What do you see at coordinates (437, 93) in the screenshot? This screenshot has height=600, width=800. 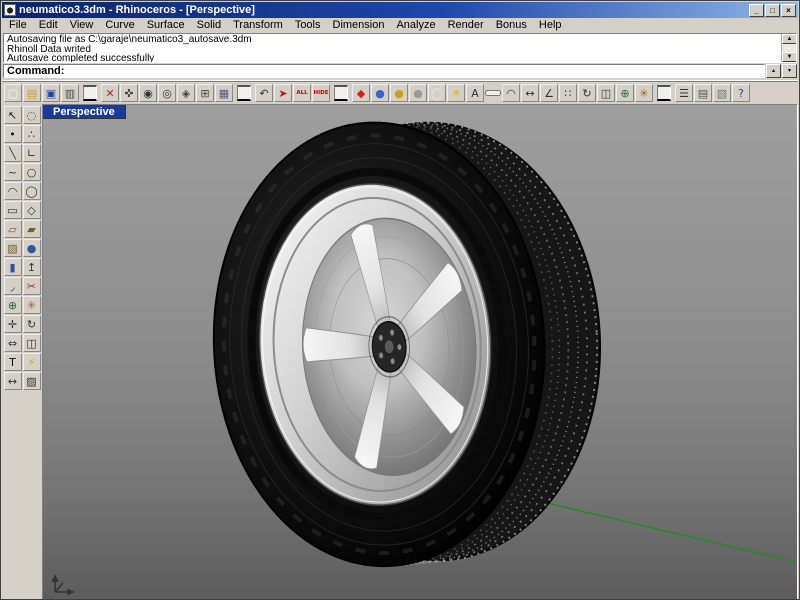 I see `wireframe-view-button: ◯` at bounding box center [437, 93].